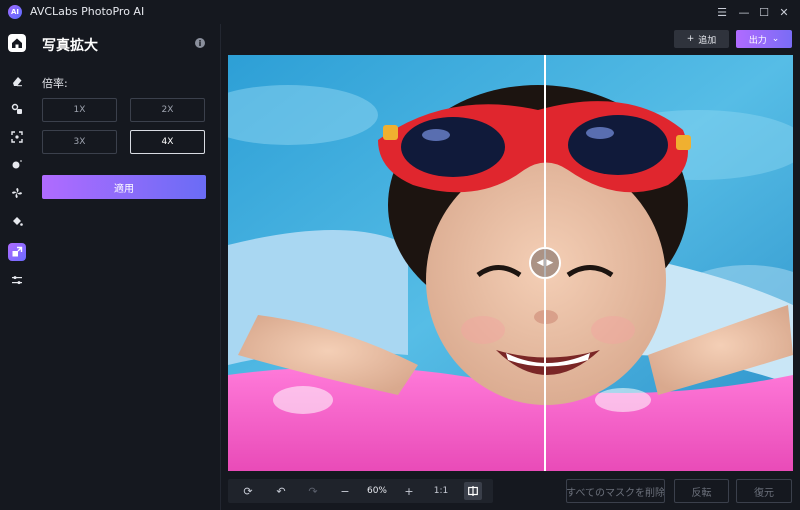 The image size is (800, 510). I want to click on home-icon, so click(17, 43).